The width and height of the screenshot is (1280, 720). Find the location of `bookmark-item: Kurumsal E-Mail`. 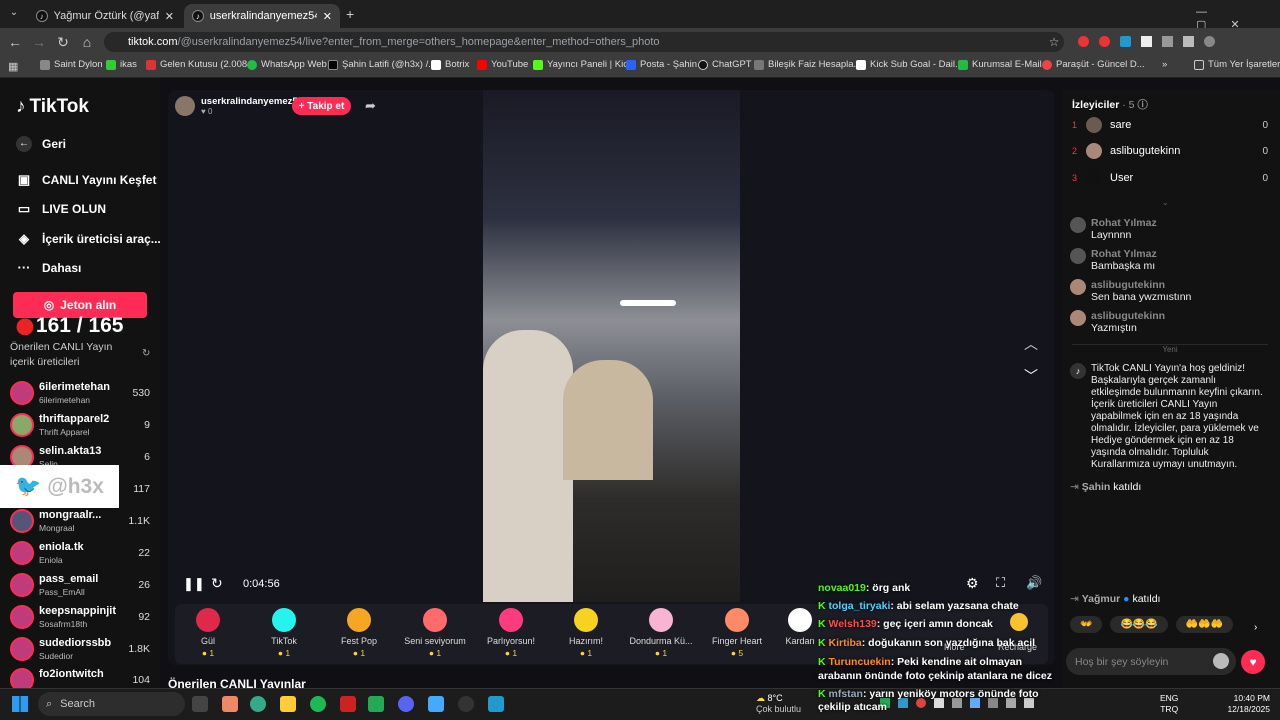

bookmark-item: Kurumsal E-Mail is located at coordinates (1000, 64).